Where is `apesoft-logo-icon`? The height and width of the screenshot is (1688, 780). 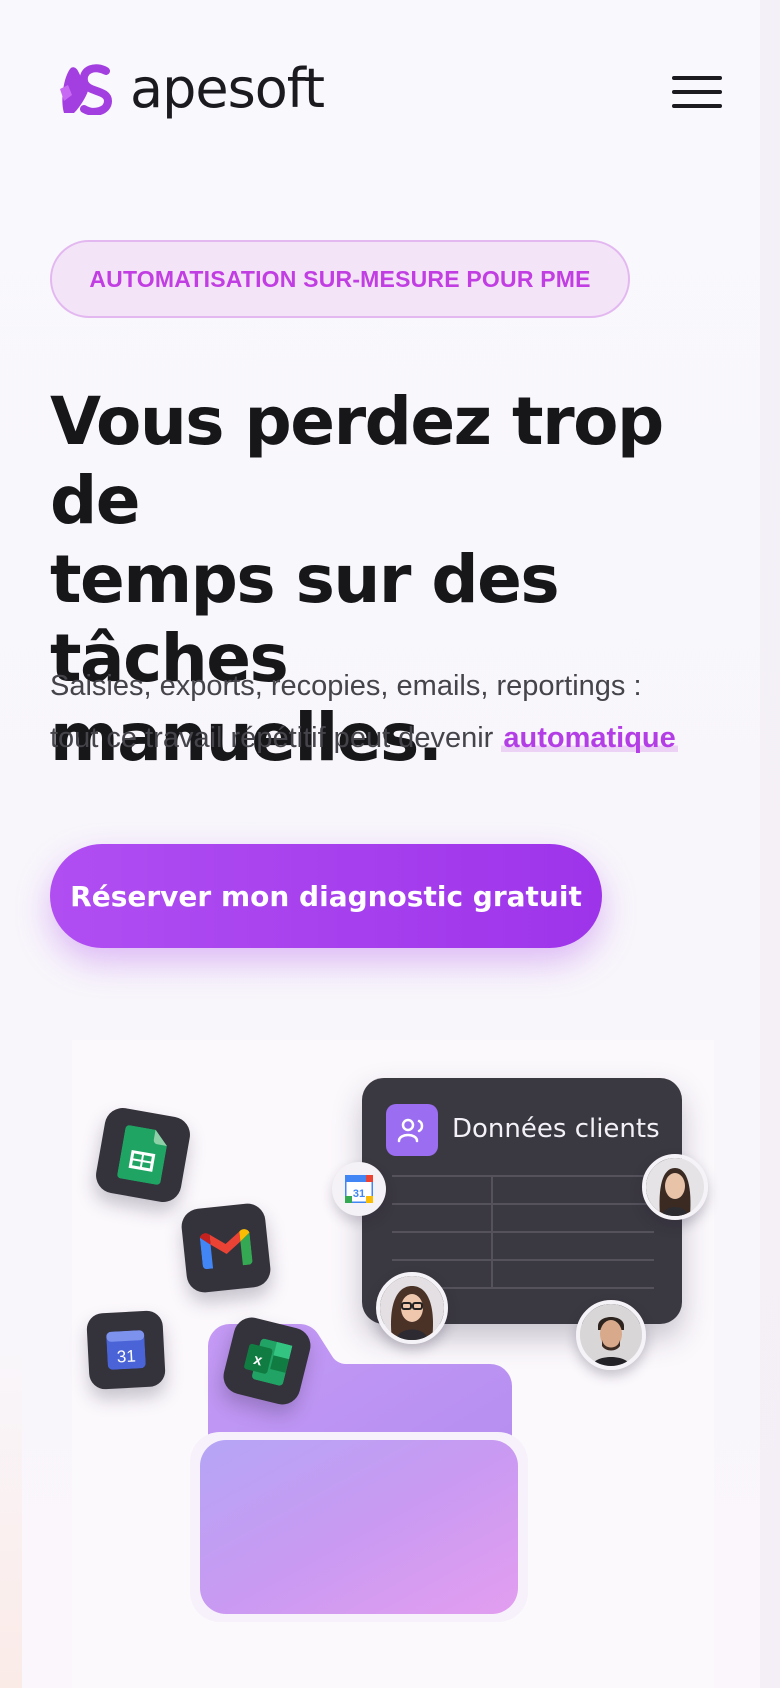 apesoft-logo-icon is located at coordinates (86, 89).